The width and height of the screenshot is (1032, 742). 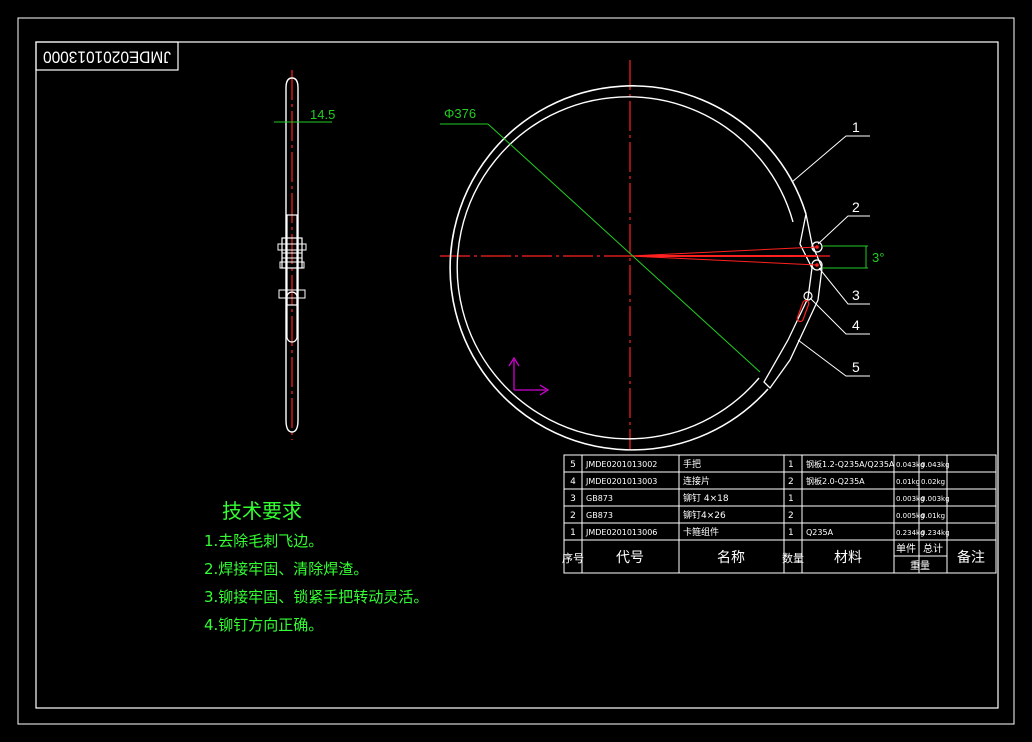 What do you see at coordinates (573, 558) in the screenshot?
I see `bom-header-no: 序号` at bounding box center [573, 558].